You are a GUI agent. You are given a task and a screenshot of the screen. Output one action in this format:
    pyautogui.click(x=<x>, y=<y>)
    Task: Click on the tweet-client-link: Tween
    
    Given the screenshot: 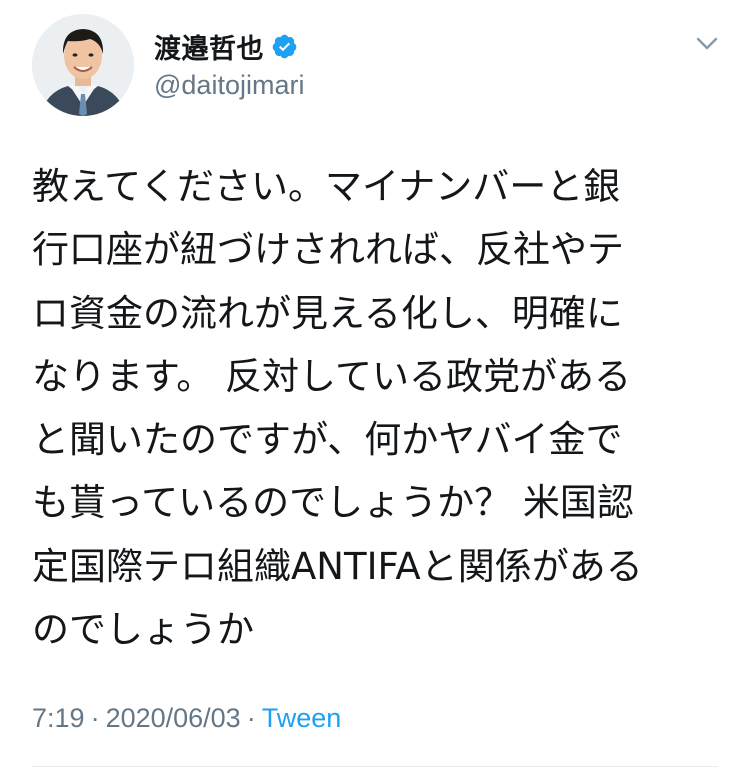 What is the action you would take?
    pyautogui.click(x=302, y=718)
    